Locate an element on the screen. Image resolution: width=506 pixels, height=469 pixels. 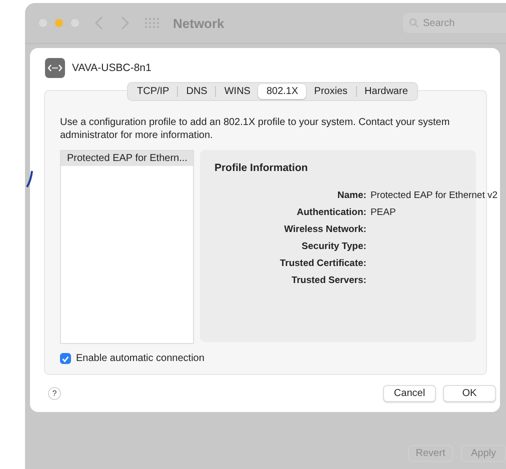
dialog-button: OK is located at coordinates (469, 393).